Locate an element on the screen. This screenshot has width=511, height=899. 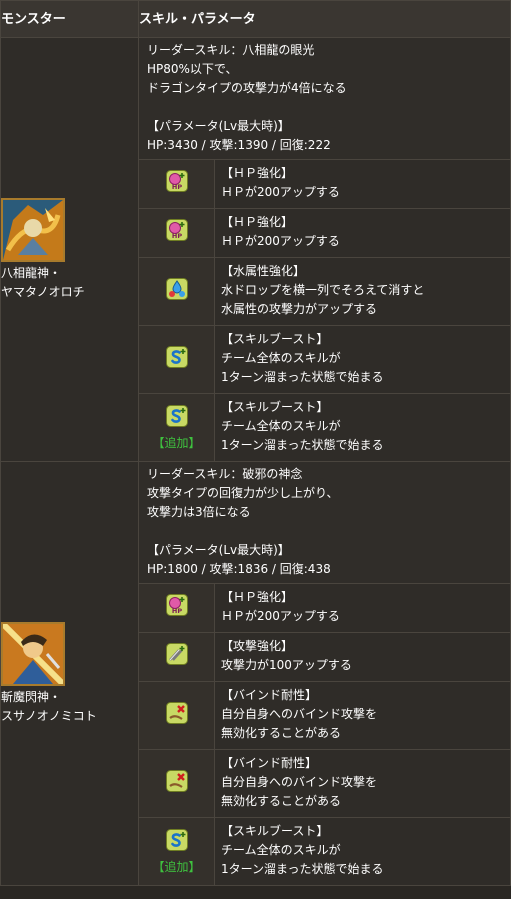
monster-cell: 斬魔閃神・スサノオノミコト is located at coordinates (69, 673).